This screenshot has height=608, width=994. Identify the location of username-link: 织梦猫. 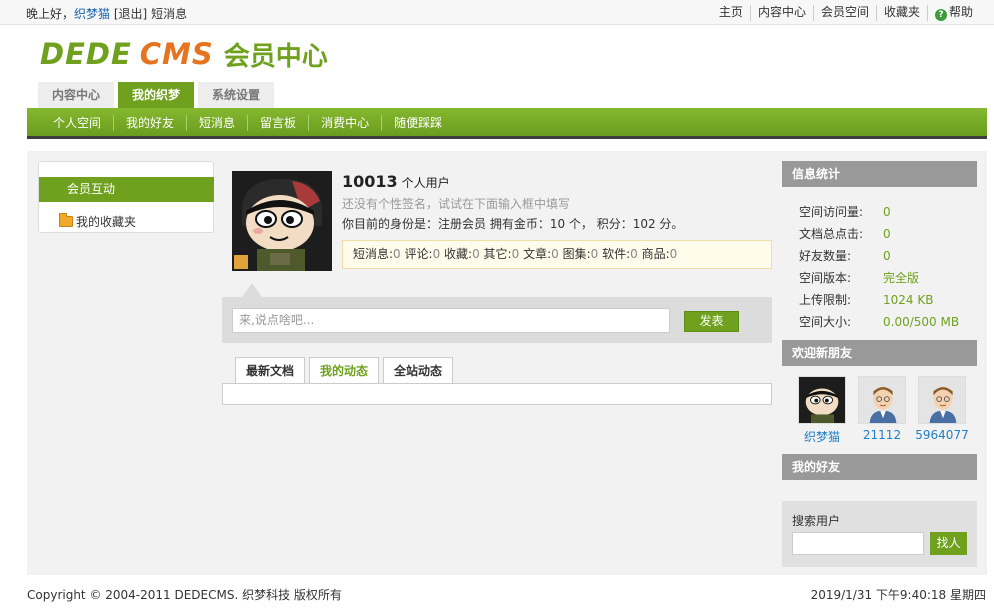
(92, 14).